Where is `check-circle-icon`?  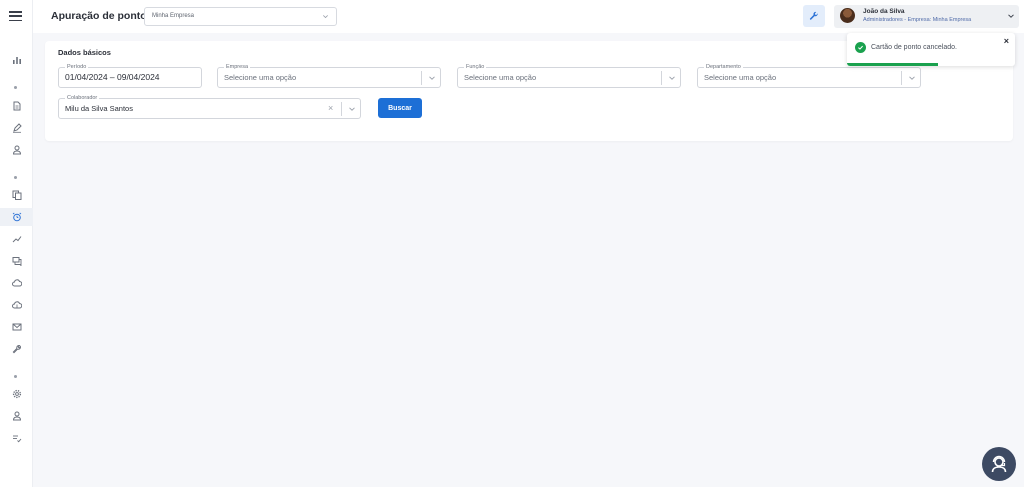
check-circle-icon is located at coordinates (860, 47).